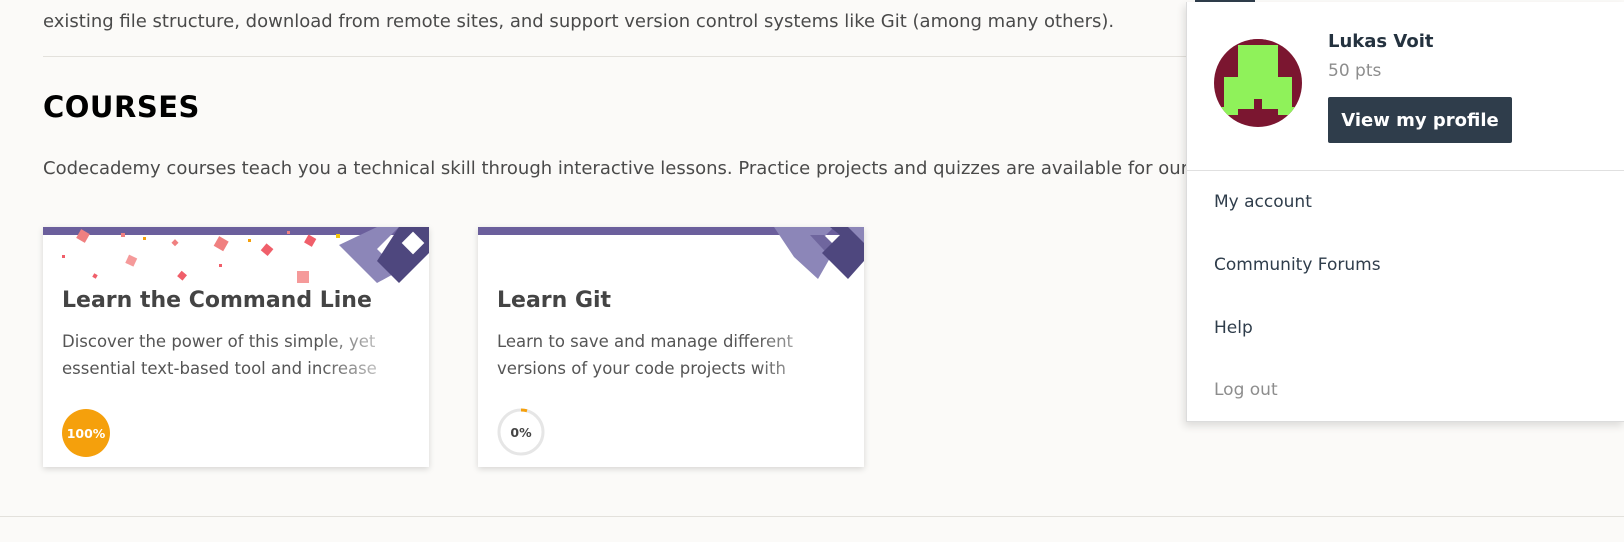 The image size is (1624, 542). I want to click on progress-ring: 0%, so click(521, 432).